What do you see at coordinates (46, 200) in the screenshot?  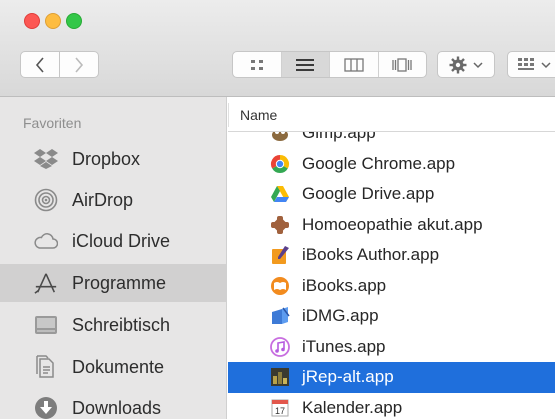 I see `airdrop-icon` at bounding box center [46, 200].